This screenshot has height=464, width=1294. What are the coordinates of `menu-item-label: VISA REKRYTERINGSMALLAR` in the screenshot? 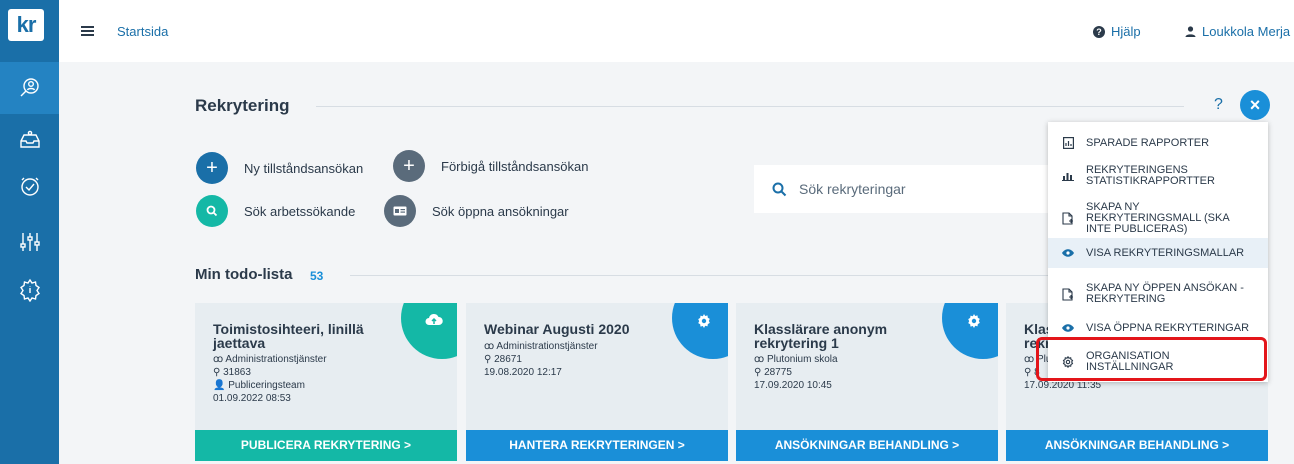 It's located at (1165, 252).